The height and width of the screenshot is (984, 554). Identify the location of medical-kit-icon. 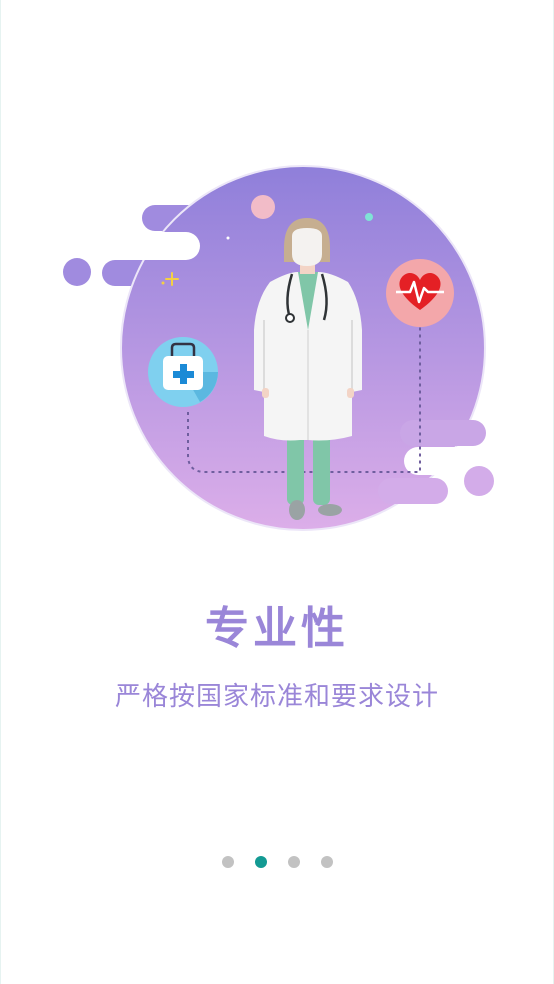
(183, 372).